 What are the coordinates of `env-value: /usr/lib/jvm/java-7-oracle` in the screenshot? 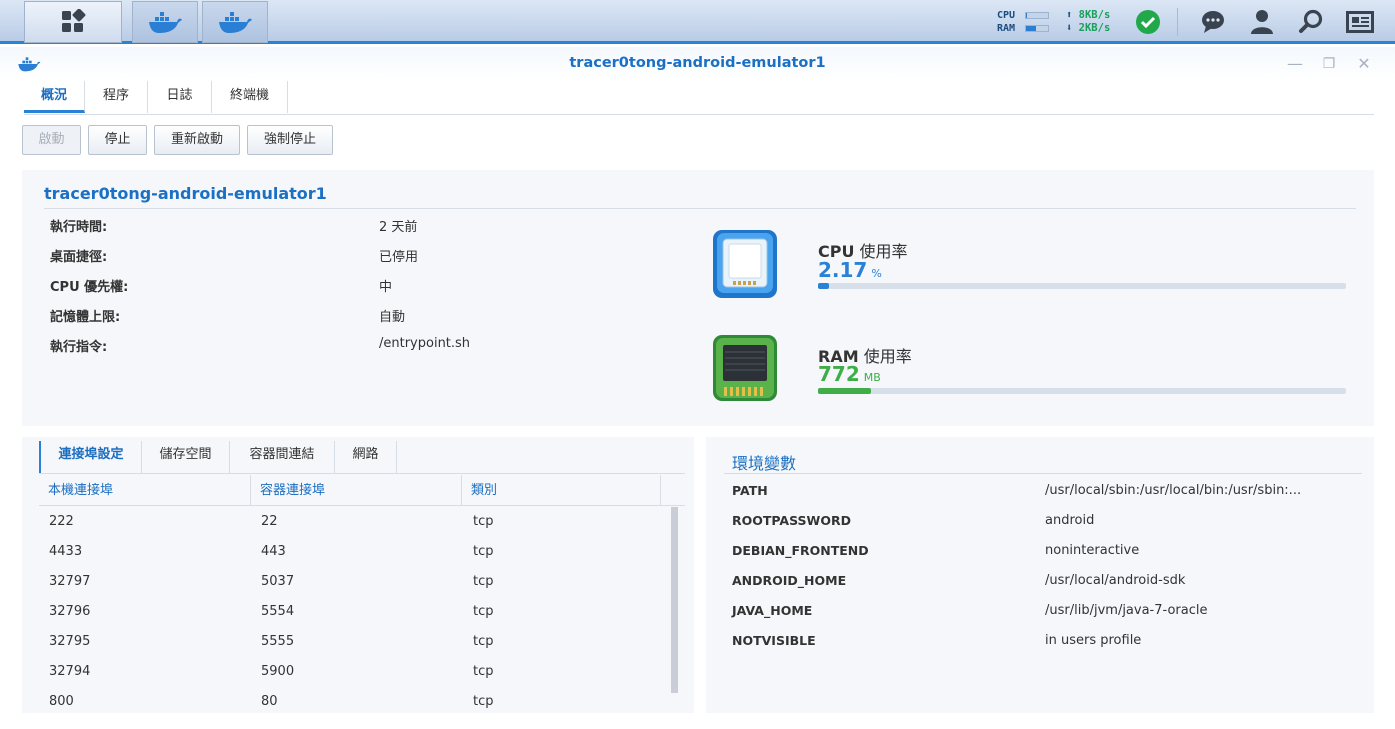 It's located at (1126, 610).